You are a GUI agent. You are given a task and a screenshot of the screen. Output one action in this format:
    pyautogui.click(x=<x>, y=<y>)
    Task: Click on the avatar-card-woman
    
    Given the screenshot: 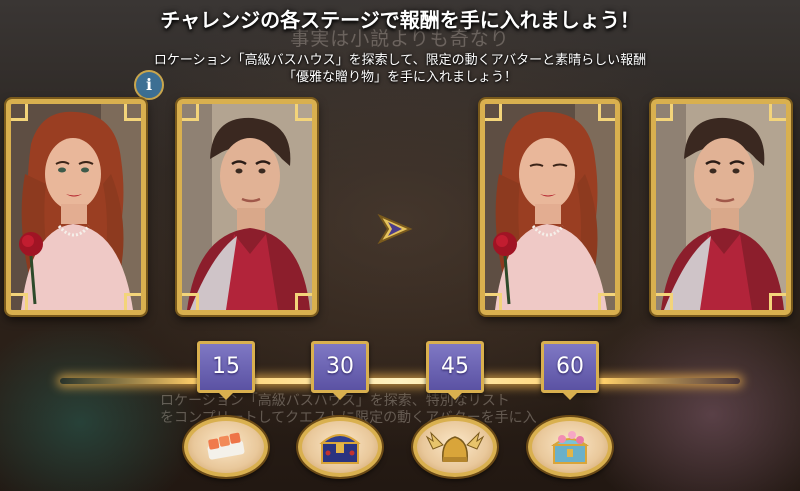 What is the action you would take?
    pyautogui.click(x=76, y=207)
    